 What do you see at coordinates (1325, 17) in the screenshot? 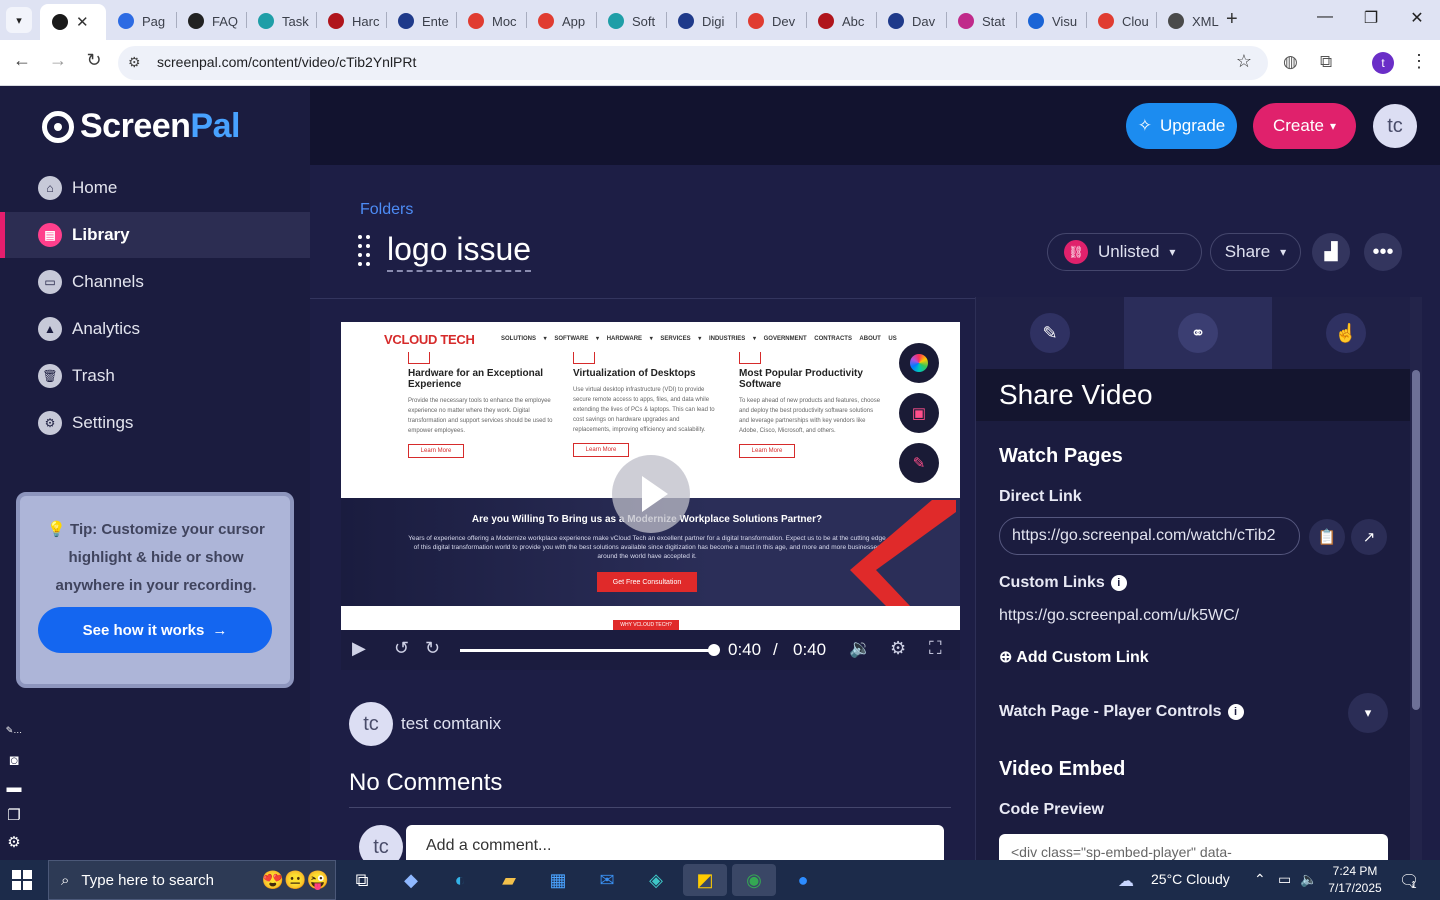
I see `minimize-icon: —` at bounding box center [1325, 17].